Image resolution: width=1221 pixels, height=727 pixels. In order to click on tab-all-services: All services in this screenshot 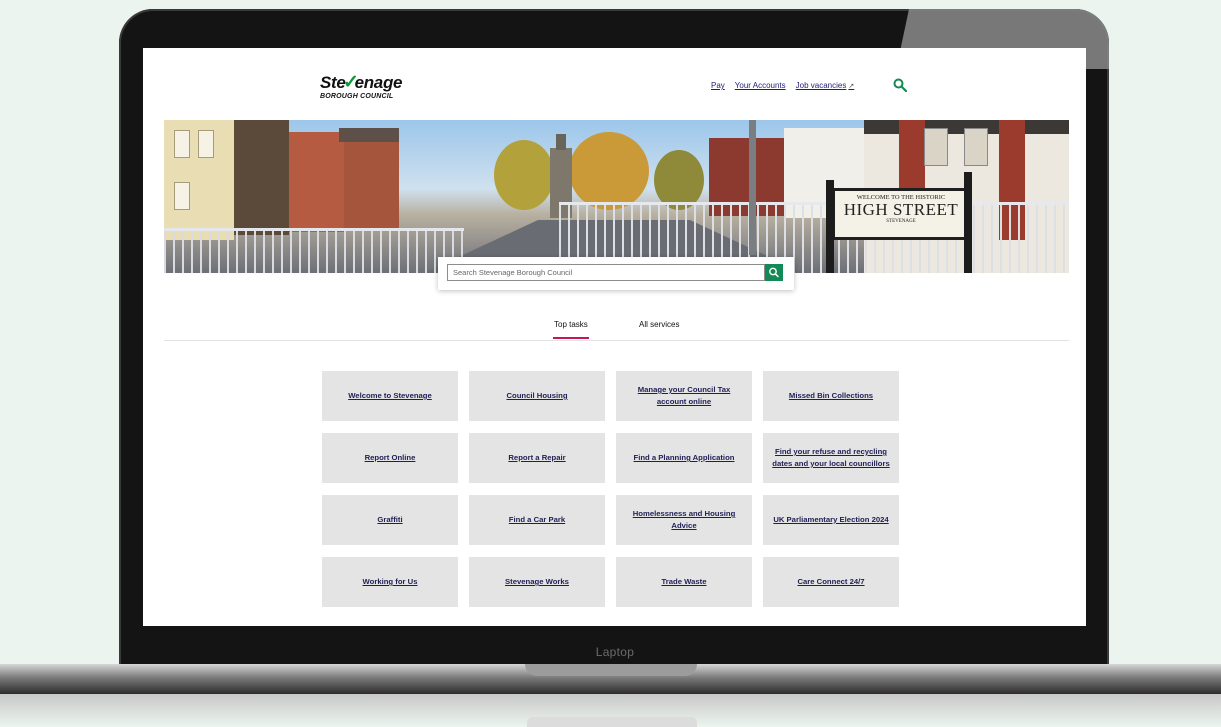, I will do `click(659, 324)`.